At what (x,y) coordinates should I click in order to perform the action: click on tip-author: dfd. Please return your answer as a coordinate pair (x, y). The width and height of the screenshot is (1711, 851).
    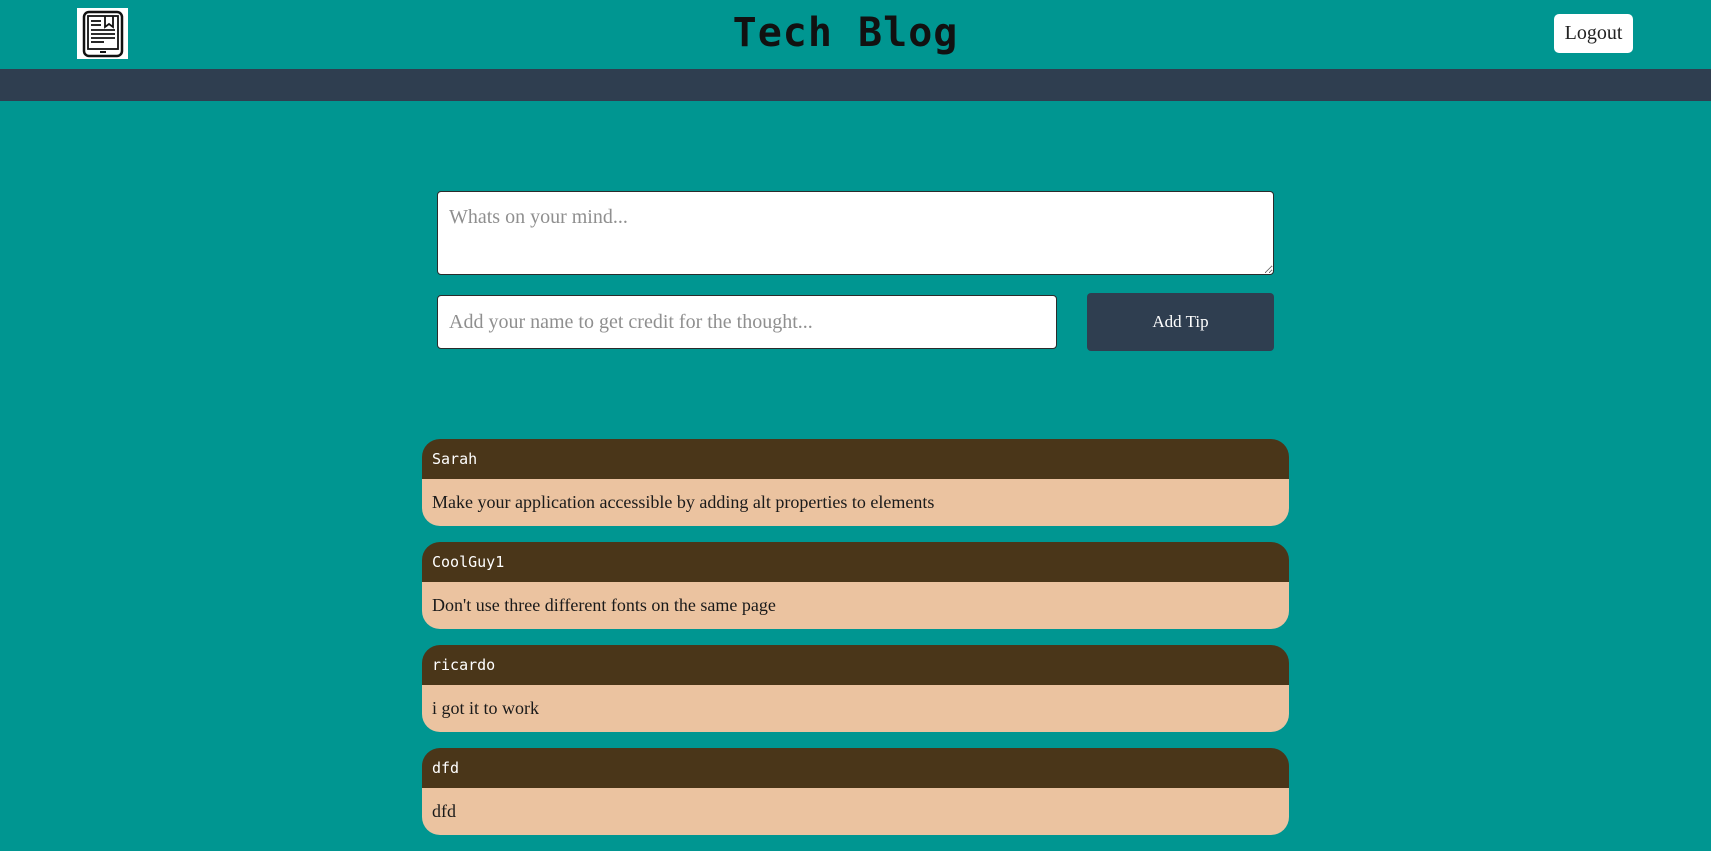
    Looking at the image, I should click on (855, 768).